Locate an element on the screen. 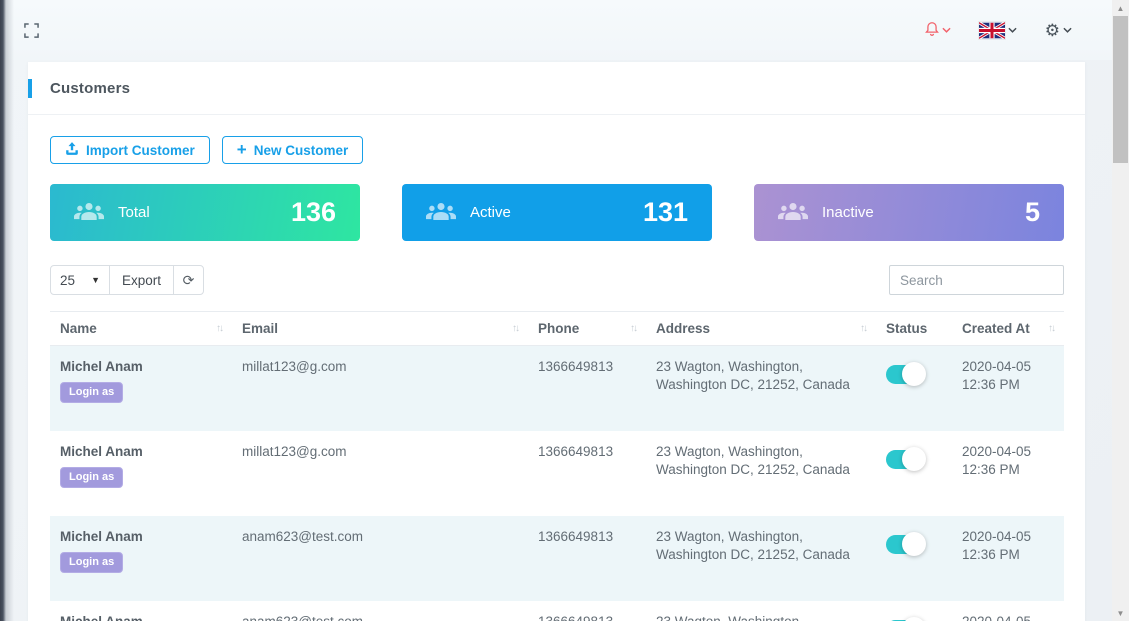 Image resolution: width=1129 pixels, height=621 pixels. stat-label: Total is located at coordinates (134, 212).